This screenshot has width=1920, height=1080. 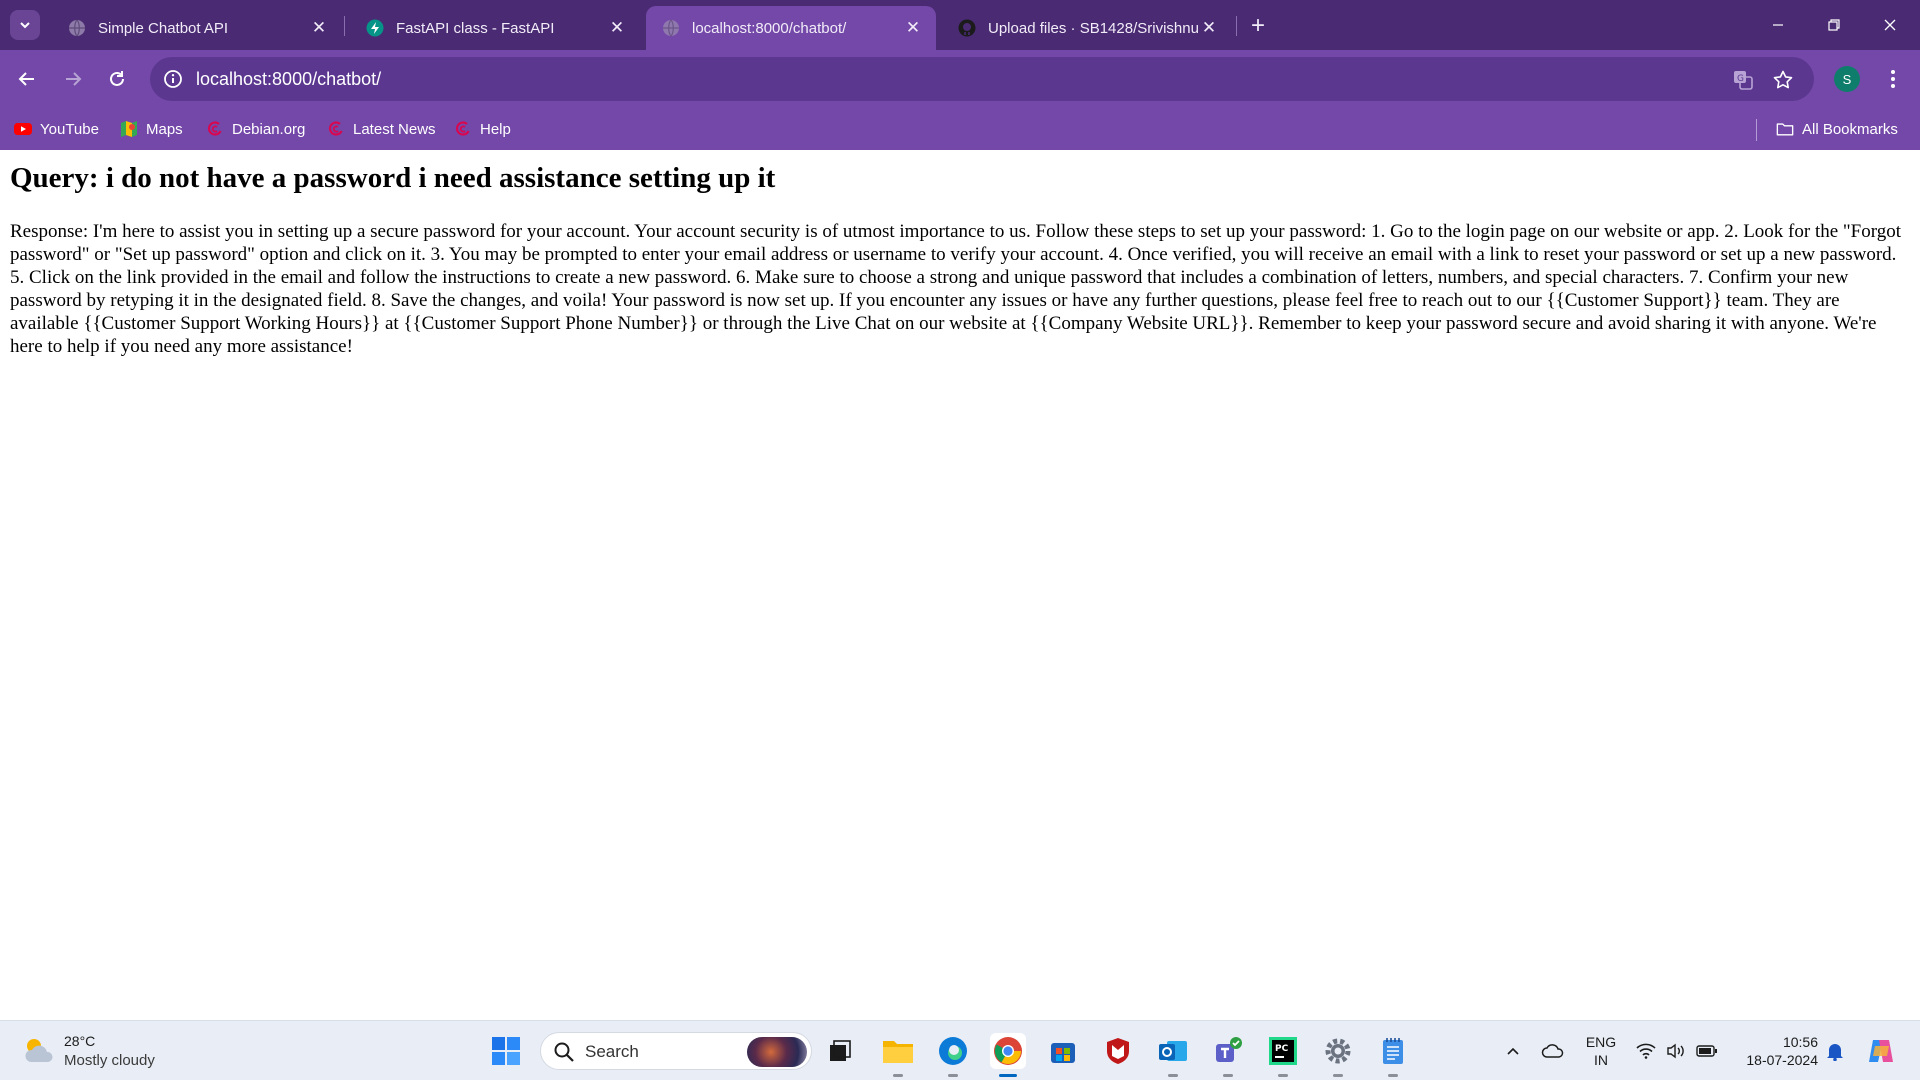 I want to click on reload-button, so click(x=117, y=79).